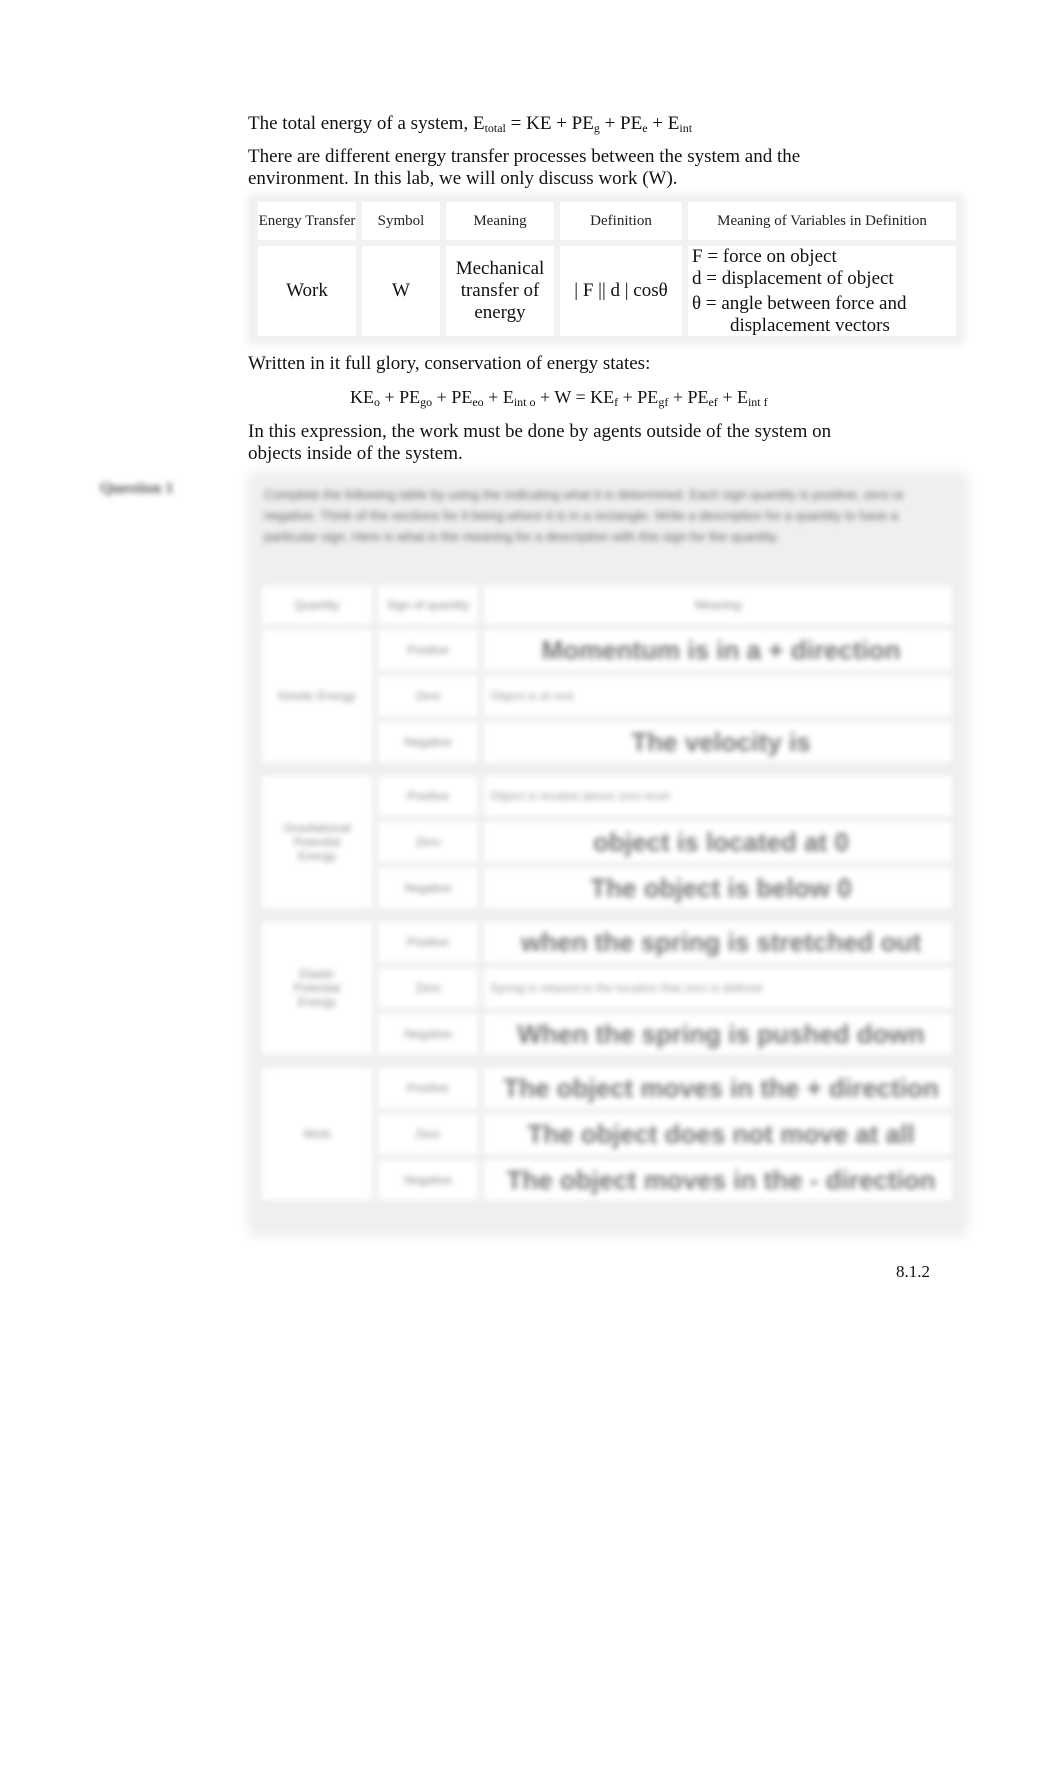  I want to click on header-quantity: Quantity, so click(317, 605).